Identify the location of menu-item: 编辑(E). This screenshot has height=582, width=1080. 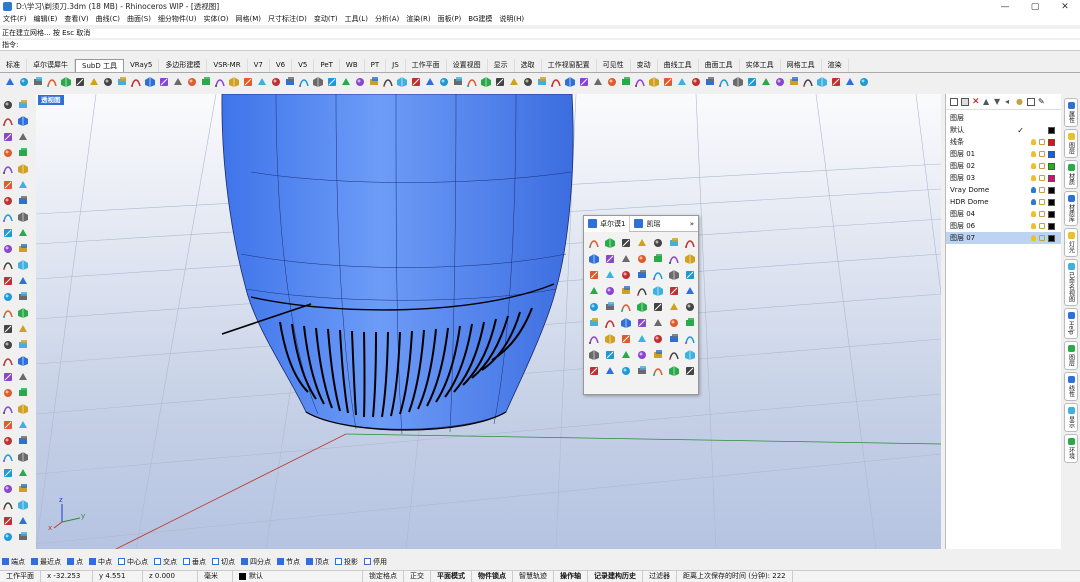
(46, 19).